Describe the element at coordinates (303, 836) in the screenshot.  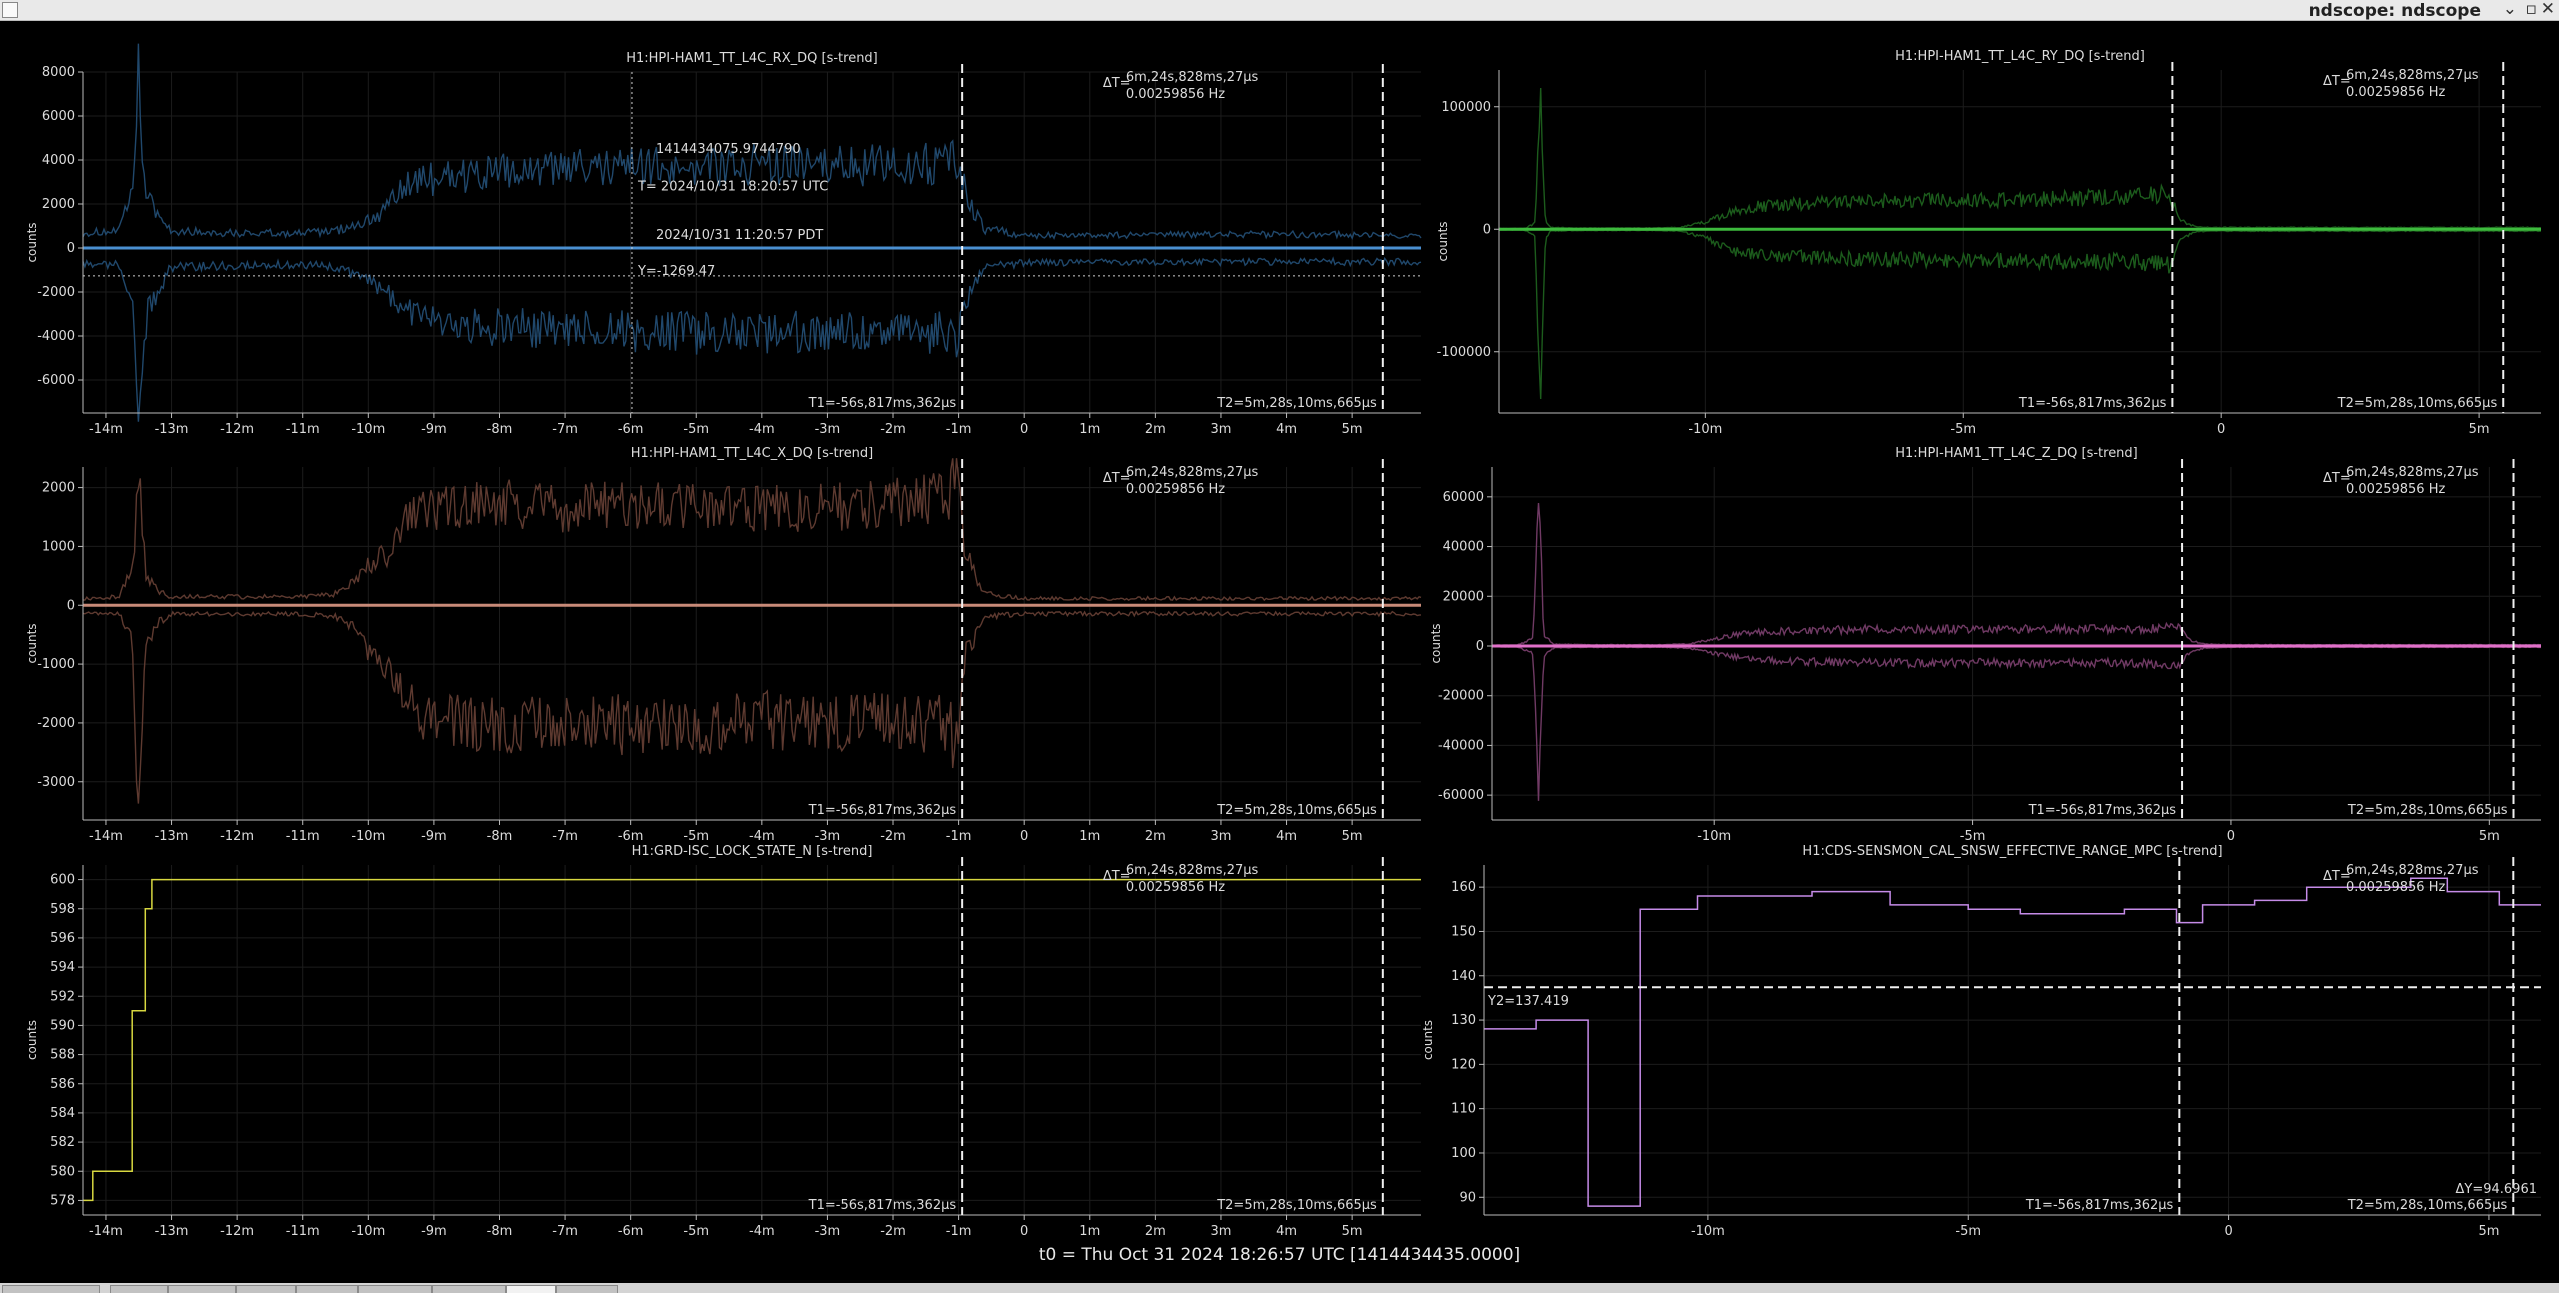
I see `x-tick-label: -11m` at that location.